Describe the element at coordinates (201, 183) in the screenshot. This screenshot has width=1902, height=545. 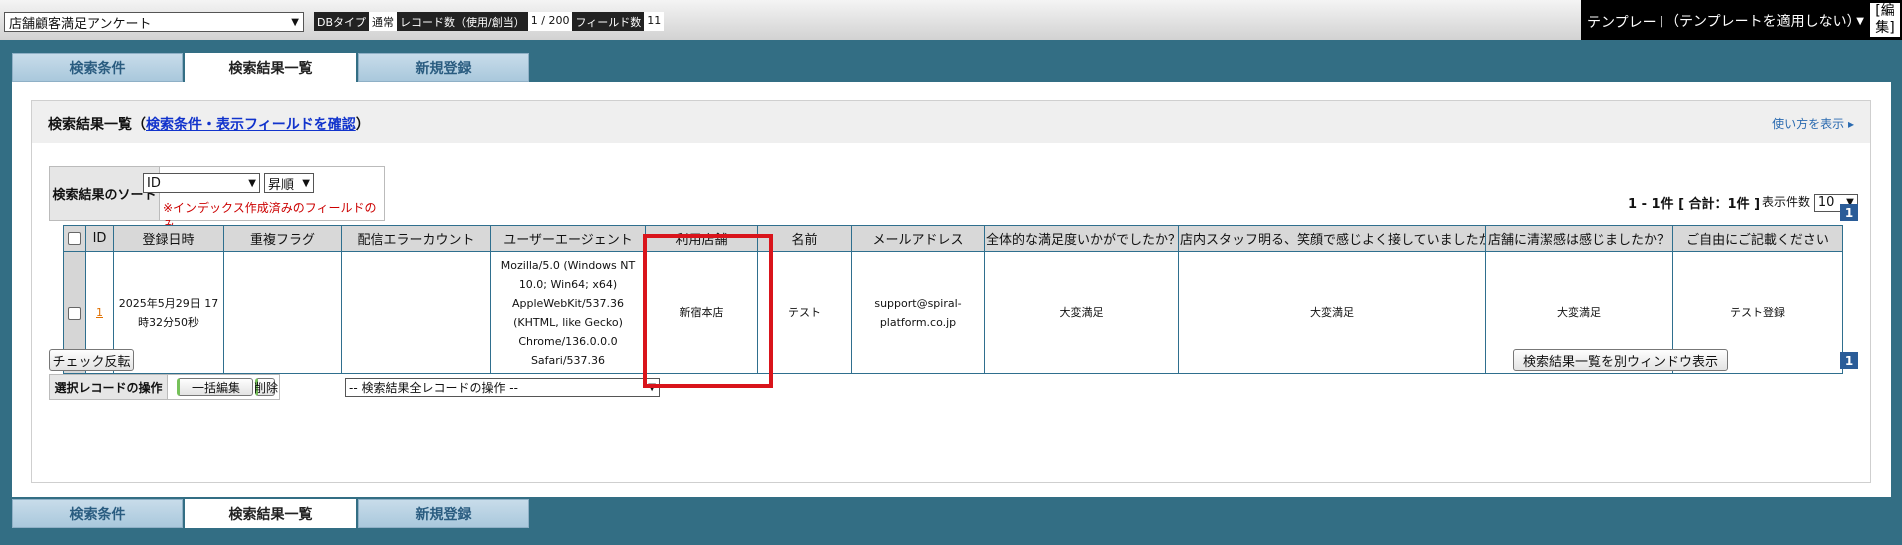
I see `sort-field-select: ID ▼` at that location.